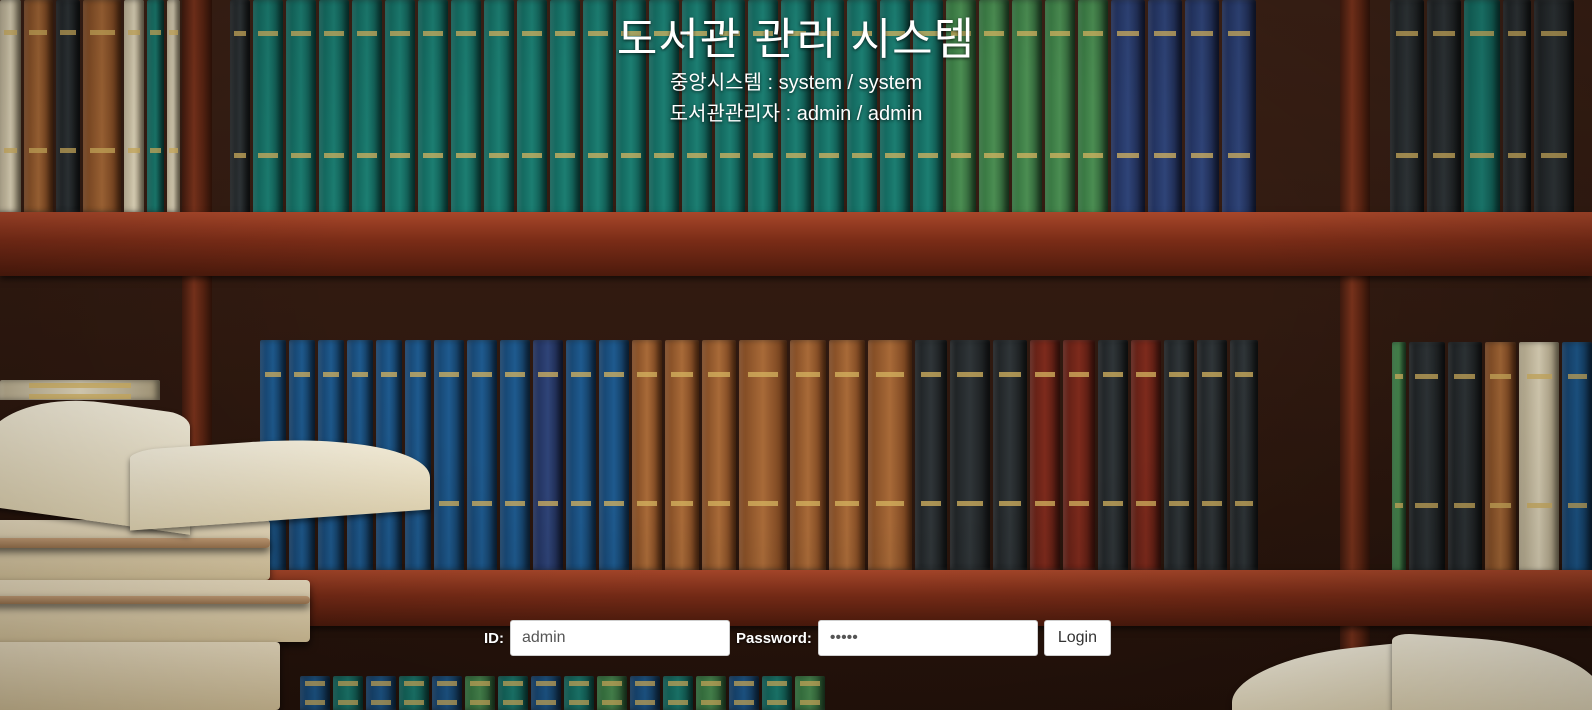  What do you see at coordinates (1077, 638) in the screenshot?
I see `login-button: Login` at bounding box center [1077, 638].